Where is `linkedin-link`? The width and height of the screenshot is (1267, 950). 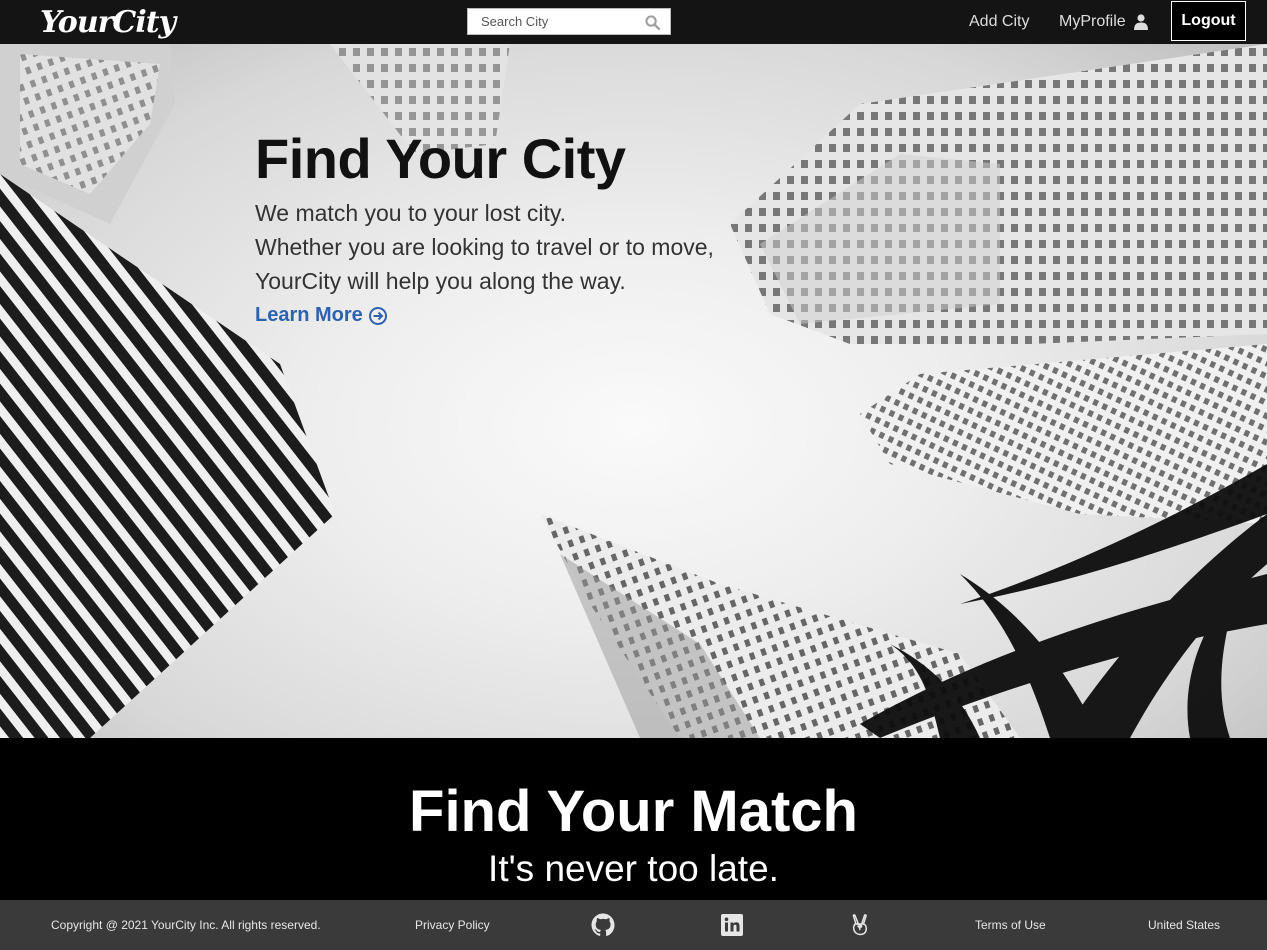
linkedin-link is located at coordinates (732, 925).